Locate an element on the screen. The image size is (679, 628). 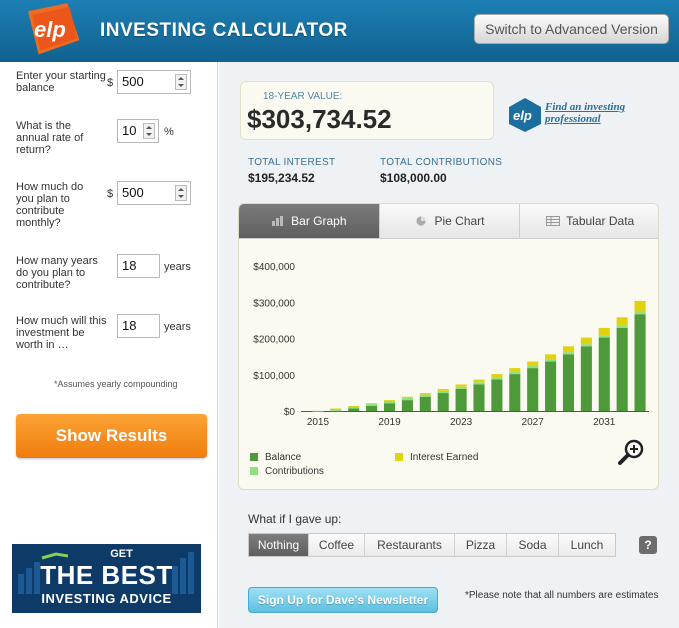
pie-chart-icon is located at coordinates (421, 221).